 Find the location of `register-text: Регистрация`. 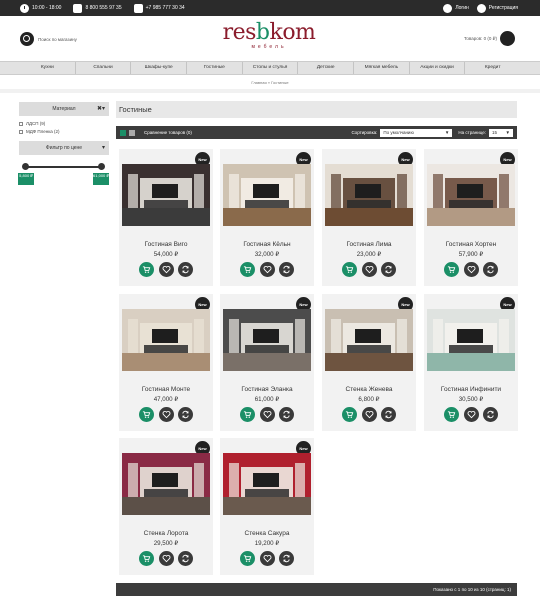

register-text: Регистрация is located at coordinates (503, 8).